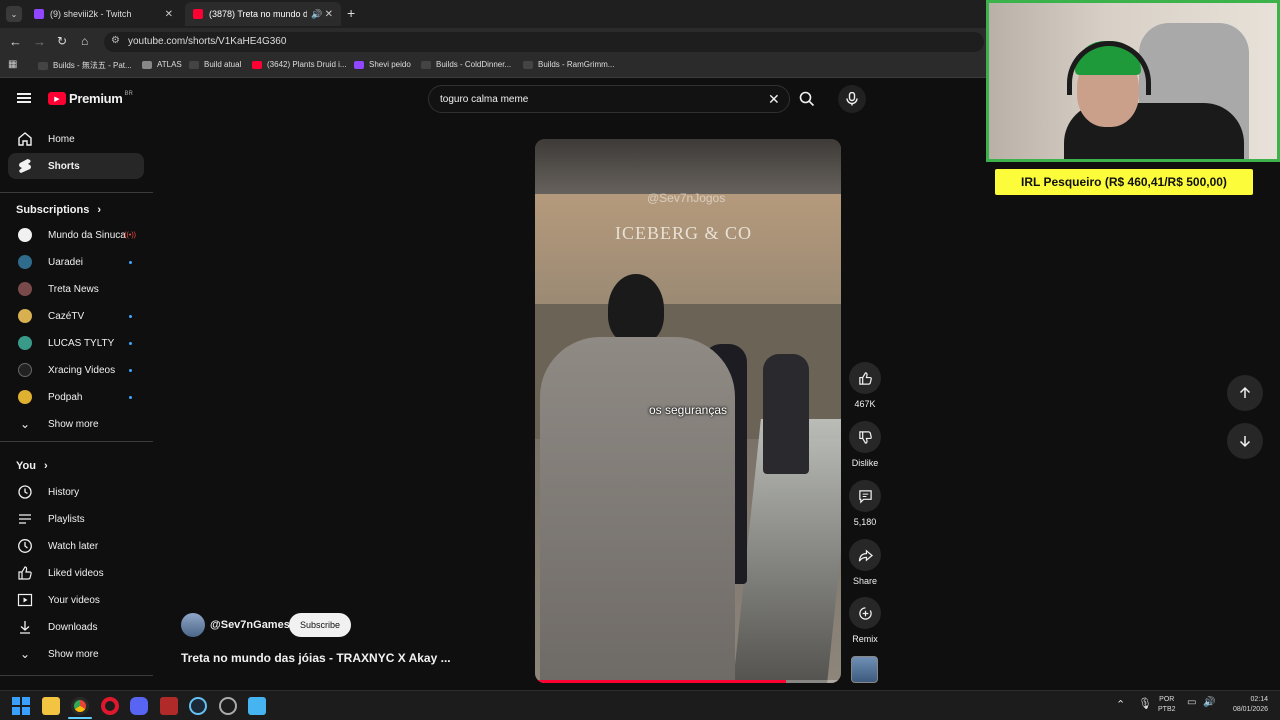  I want to click on sidebar-item-label: History, so click(64, 492).